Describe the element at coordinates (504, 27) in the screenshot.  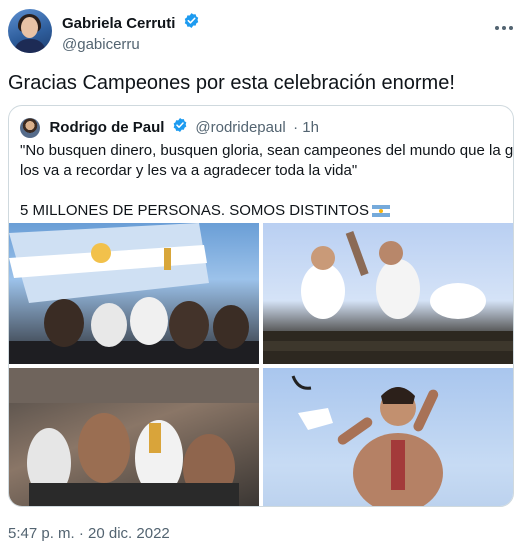
I see `more-options-icon` at that location.